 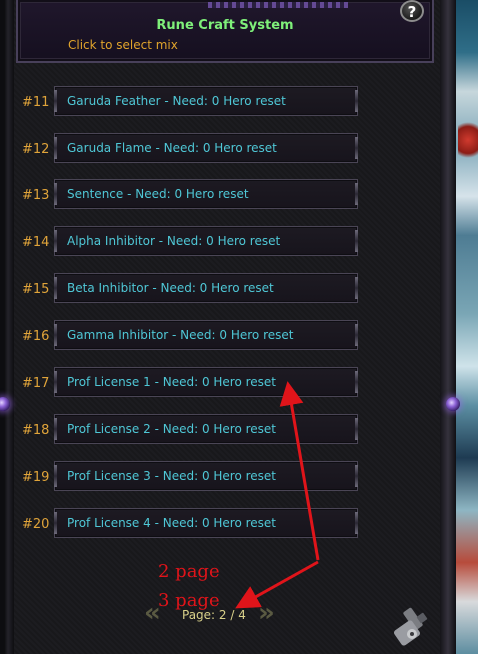 I want to click on annotation-arrows, so click(x=277, y=495).